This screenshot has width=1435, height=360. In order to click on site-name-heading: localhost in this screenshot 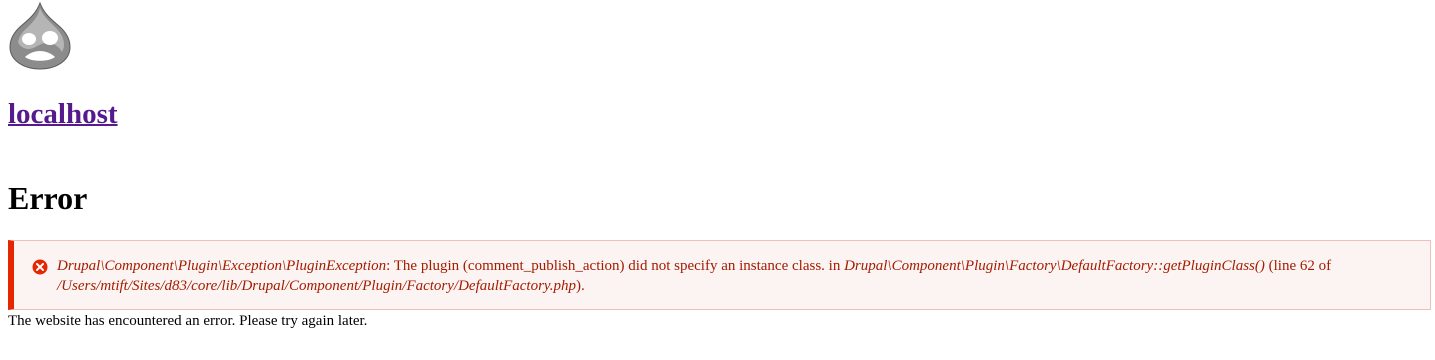, I will do `click(63, 114)`.